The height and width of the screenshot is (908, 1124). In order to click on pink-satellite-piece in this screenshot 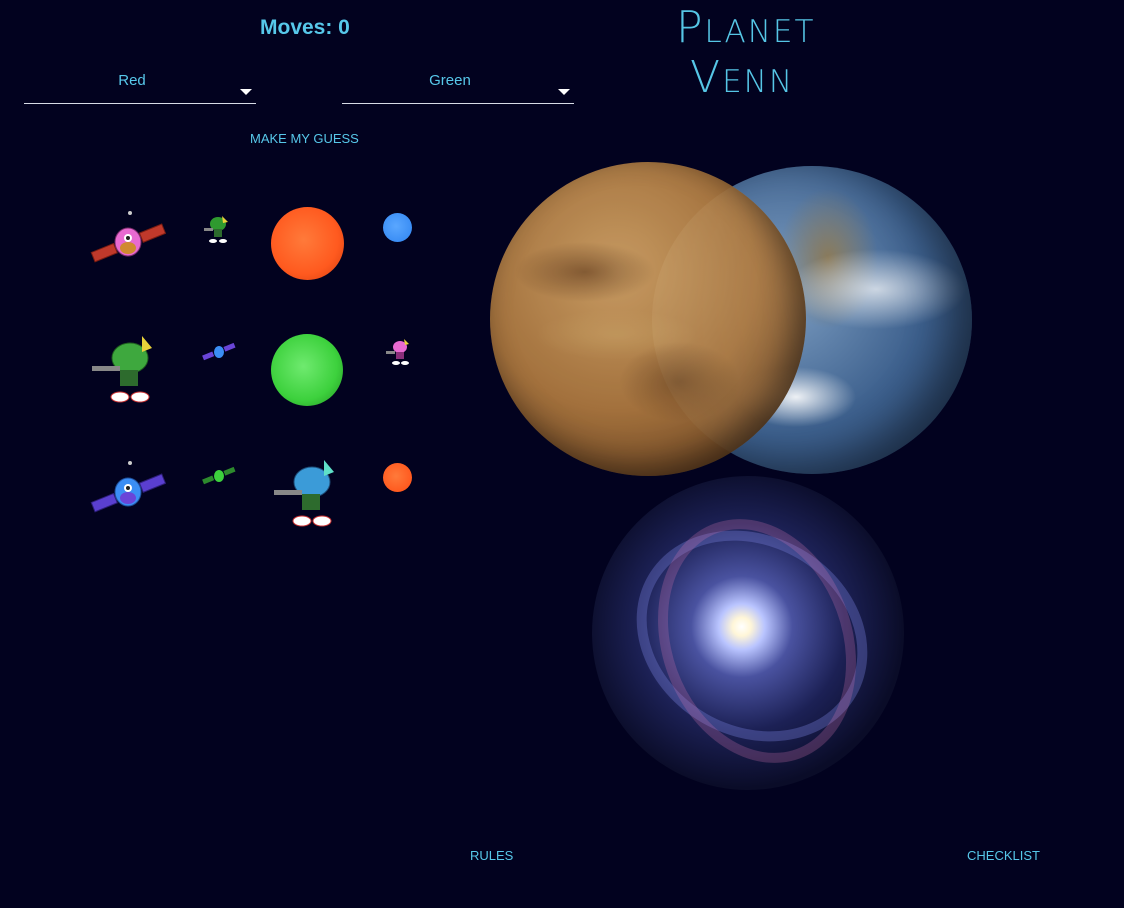, I will do `click(128, 240)`.